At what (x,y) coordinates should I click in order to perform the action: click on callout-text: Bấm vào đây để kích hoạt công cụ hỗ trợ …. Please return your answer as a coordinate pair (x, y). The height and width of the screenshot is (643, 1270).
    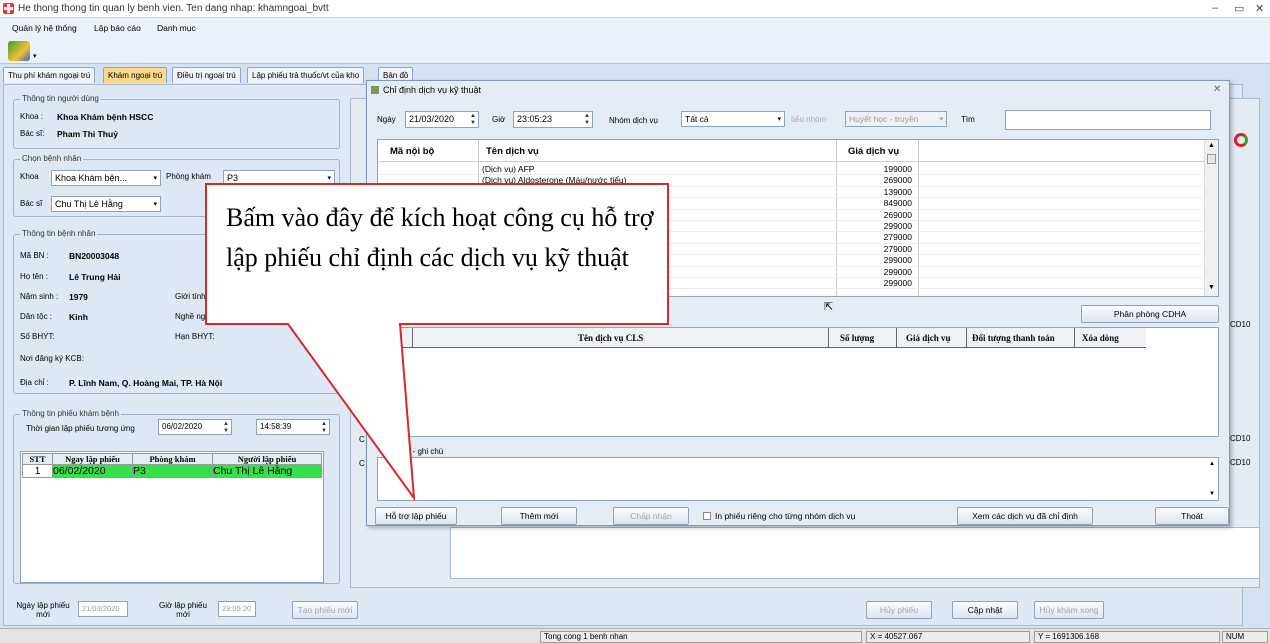
    Looking at the image, I should click on (440, 237).